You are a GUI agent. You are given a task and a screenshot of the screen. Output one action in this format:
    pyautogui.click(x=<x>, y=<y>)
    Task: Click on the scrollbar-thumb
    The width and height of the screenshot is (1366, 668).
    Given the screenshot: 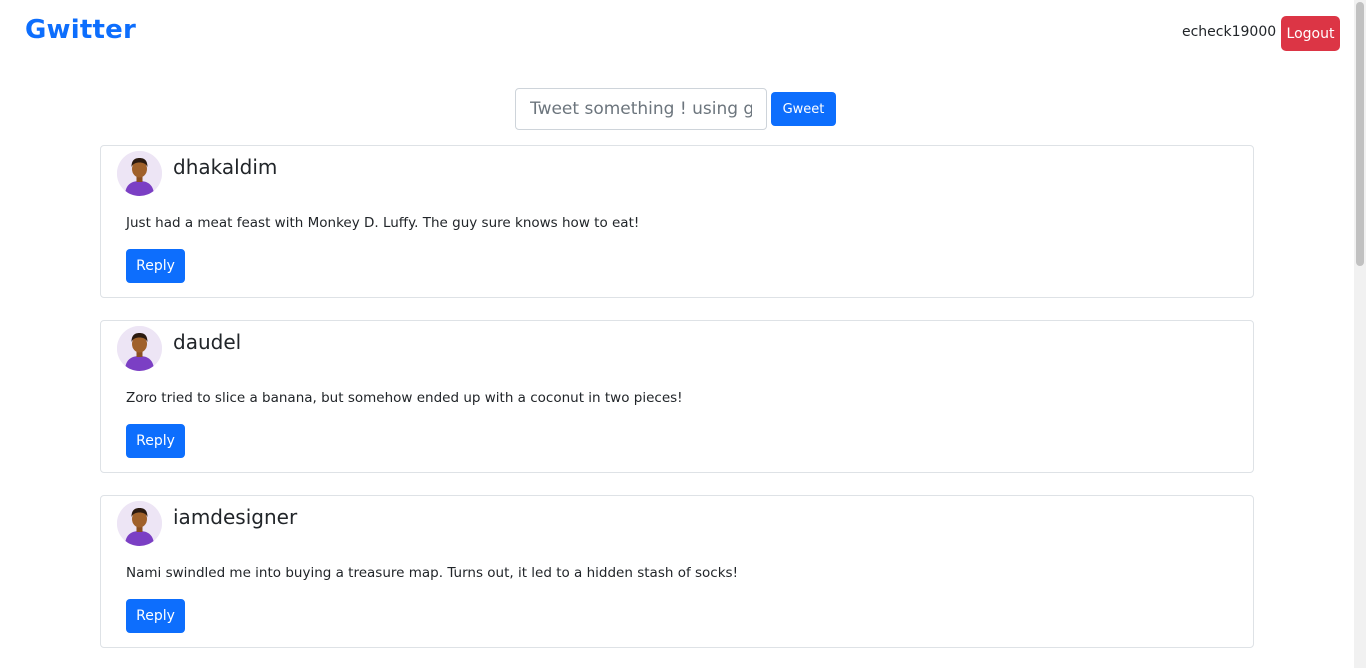 What is the action you would take?
    pyautogui.click(x=1360, y=134)
    